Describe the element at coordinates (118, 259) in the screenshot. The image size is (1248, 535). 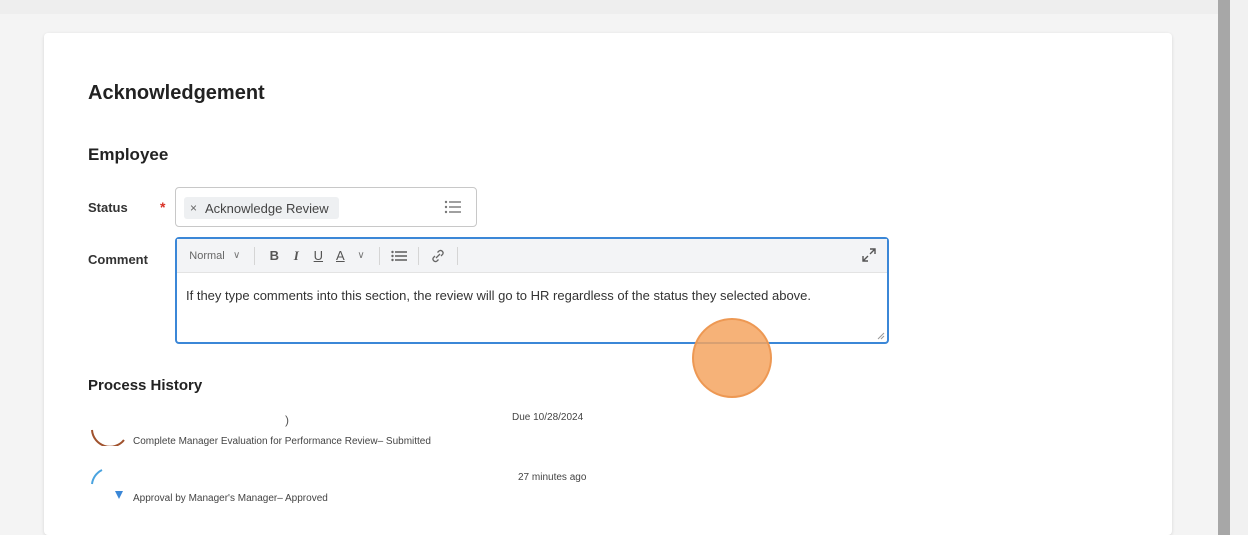
I see `comment-label: Comment` at that location.